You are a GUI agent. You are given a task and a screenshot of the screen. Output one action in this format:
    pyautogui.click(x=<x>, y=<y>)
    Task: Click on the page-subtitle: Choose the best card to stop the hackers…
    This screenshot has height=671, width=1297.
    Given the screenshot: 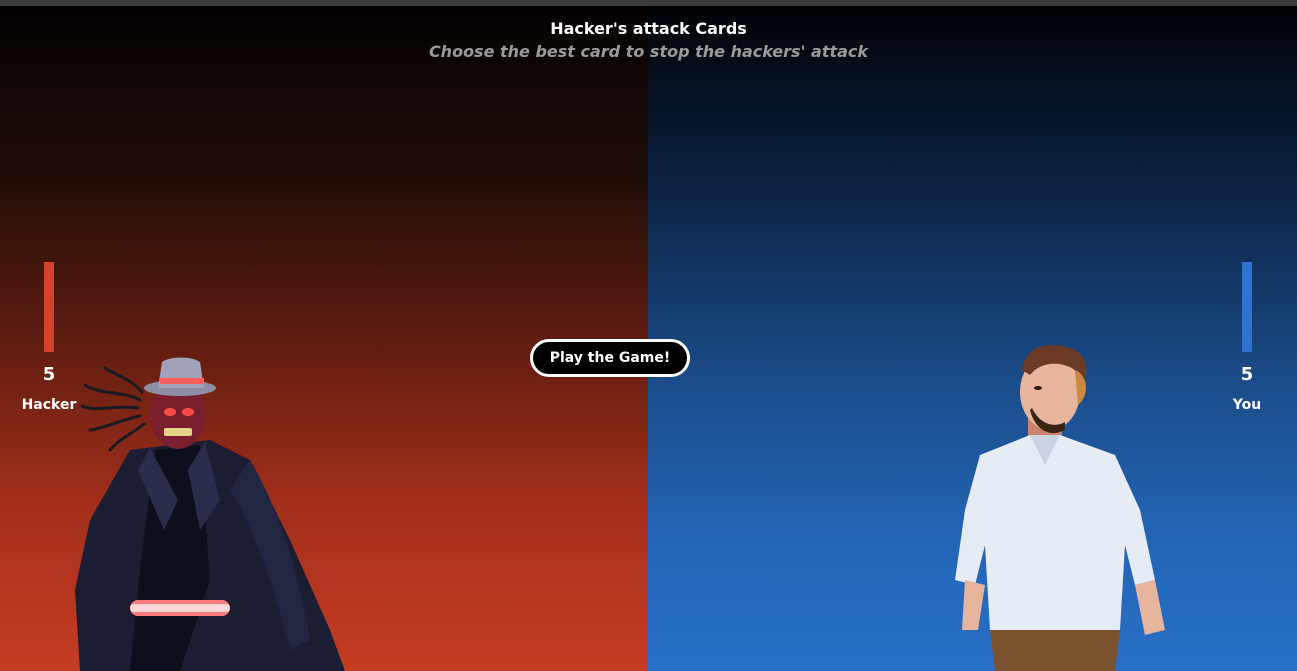 What is the action you would take?
    pyautogui.click(x=648, y=51)
    